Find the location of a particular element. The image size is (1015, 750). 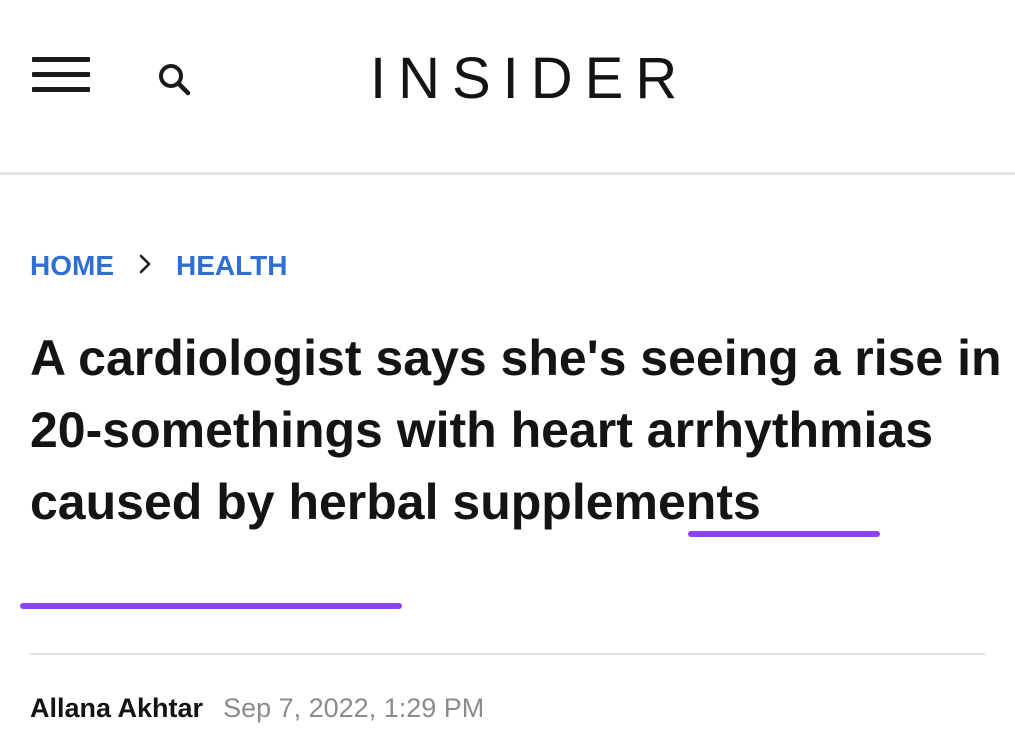

search-icon is located at coordinates (177, 80).